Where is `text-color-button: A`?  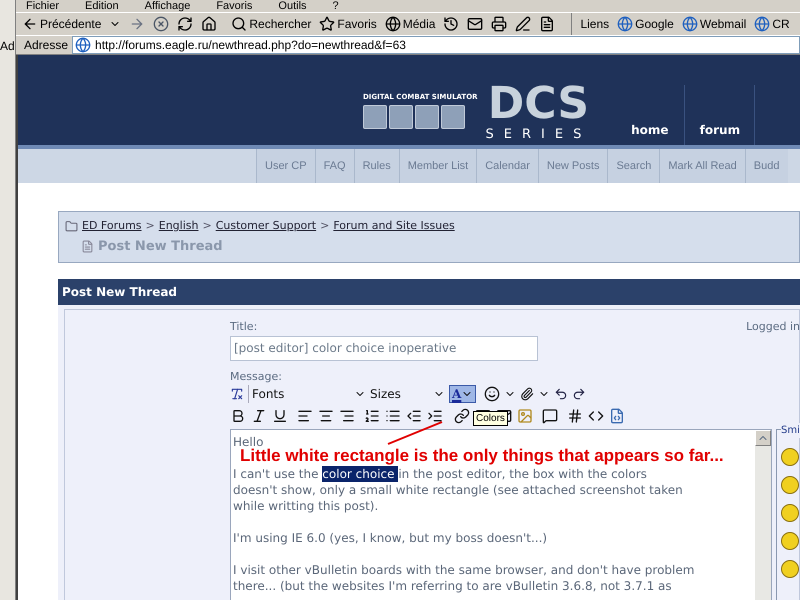
text-color-button: A is located at coordinates (462, 394).